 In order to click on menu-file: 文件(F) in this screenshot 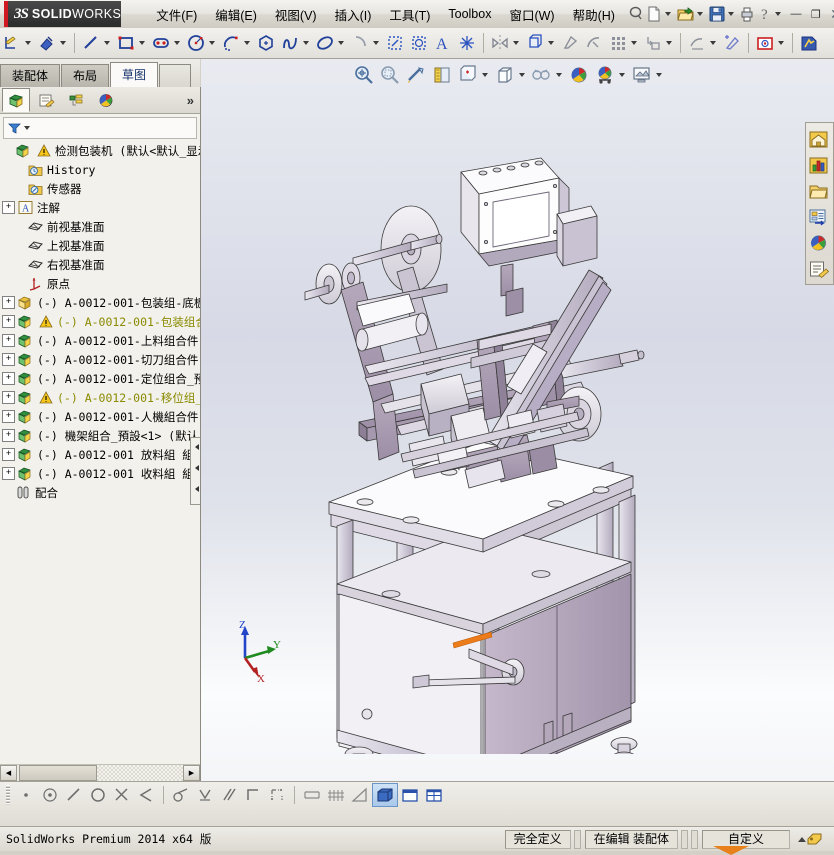, I will do `click(176, 14)`.